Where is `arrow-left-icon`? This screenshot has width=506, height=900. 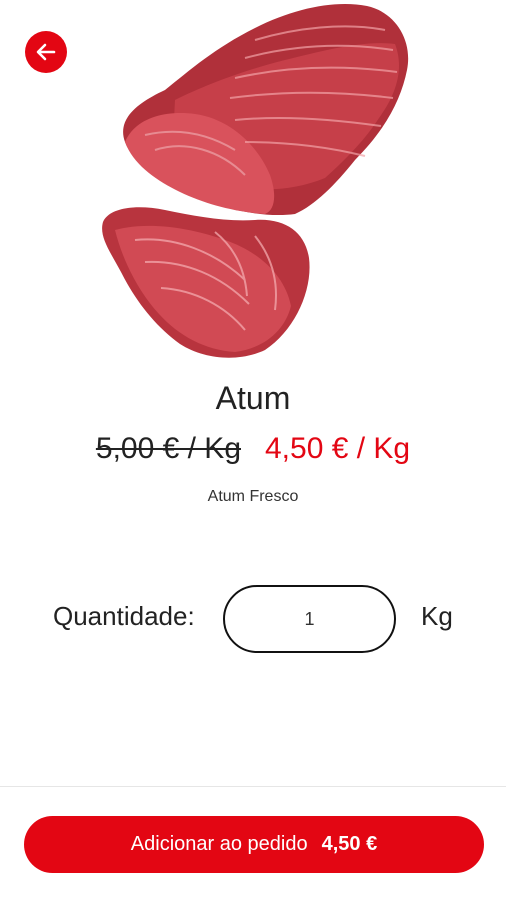 arrow-left-icon is located at coordinates (46, 52).